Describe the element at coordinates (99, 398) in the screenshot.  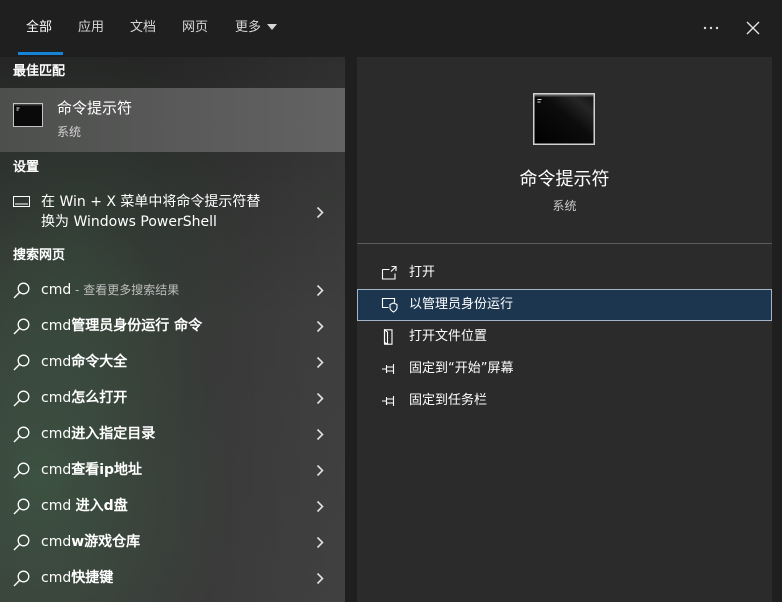
I see `web-result-suggestion: 怎么打开` at that location.